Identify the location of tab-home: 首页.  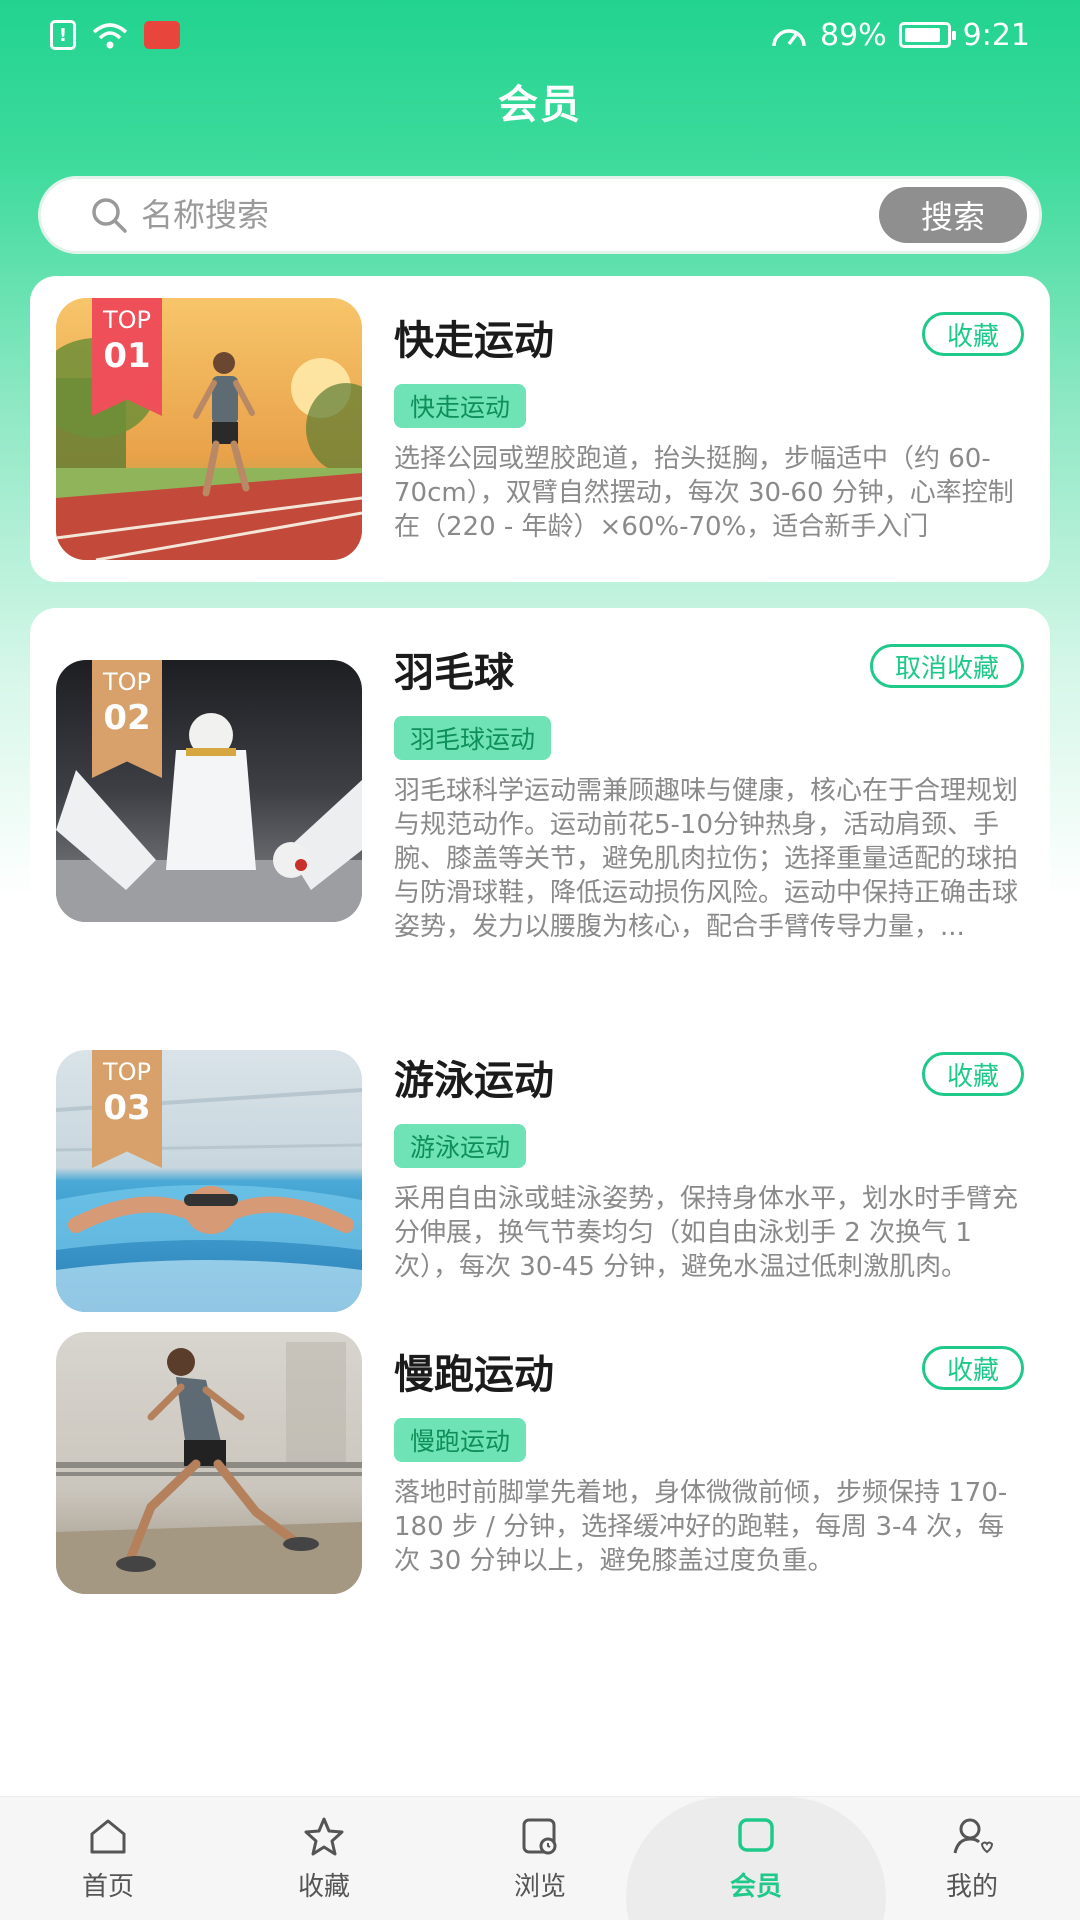
(108, 1858).